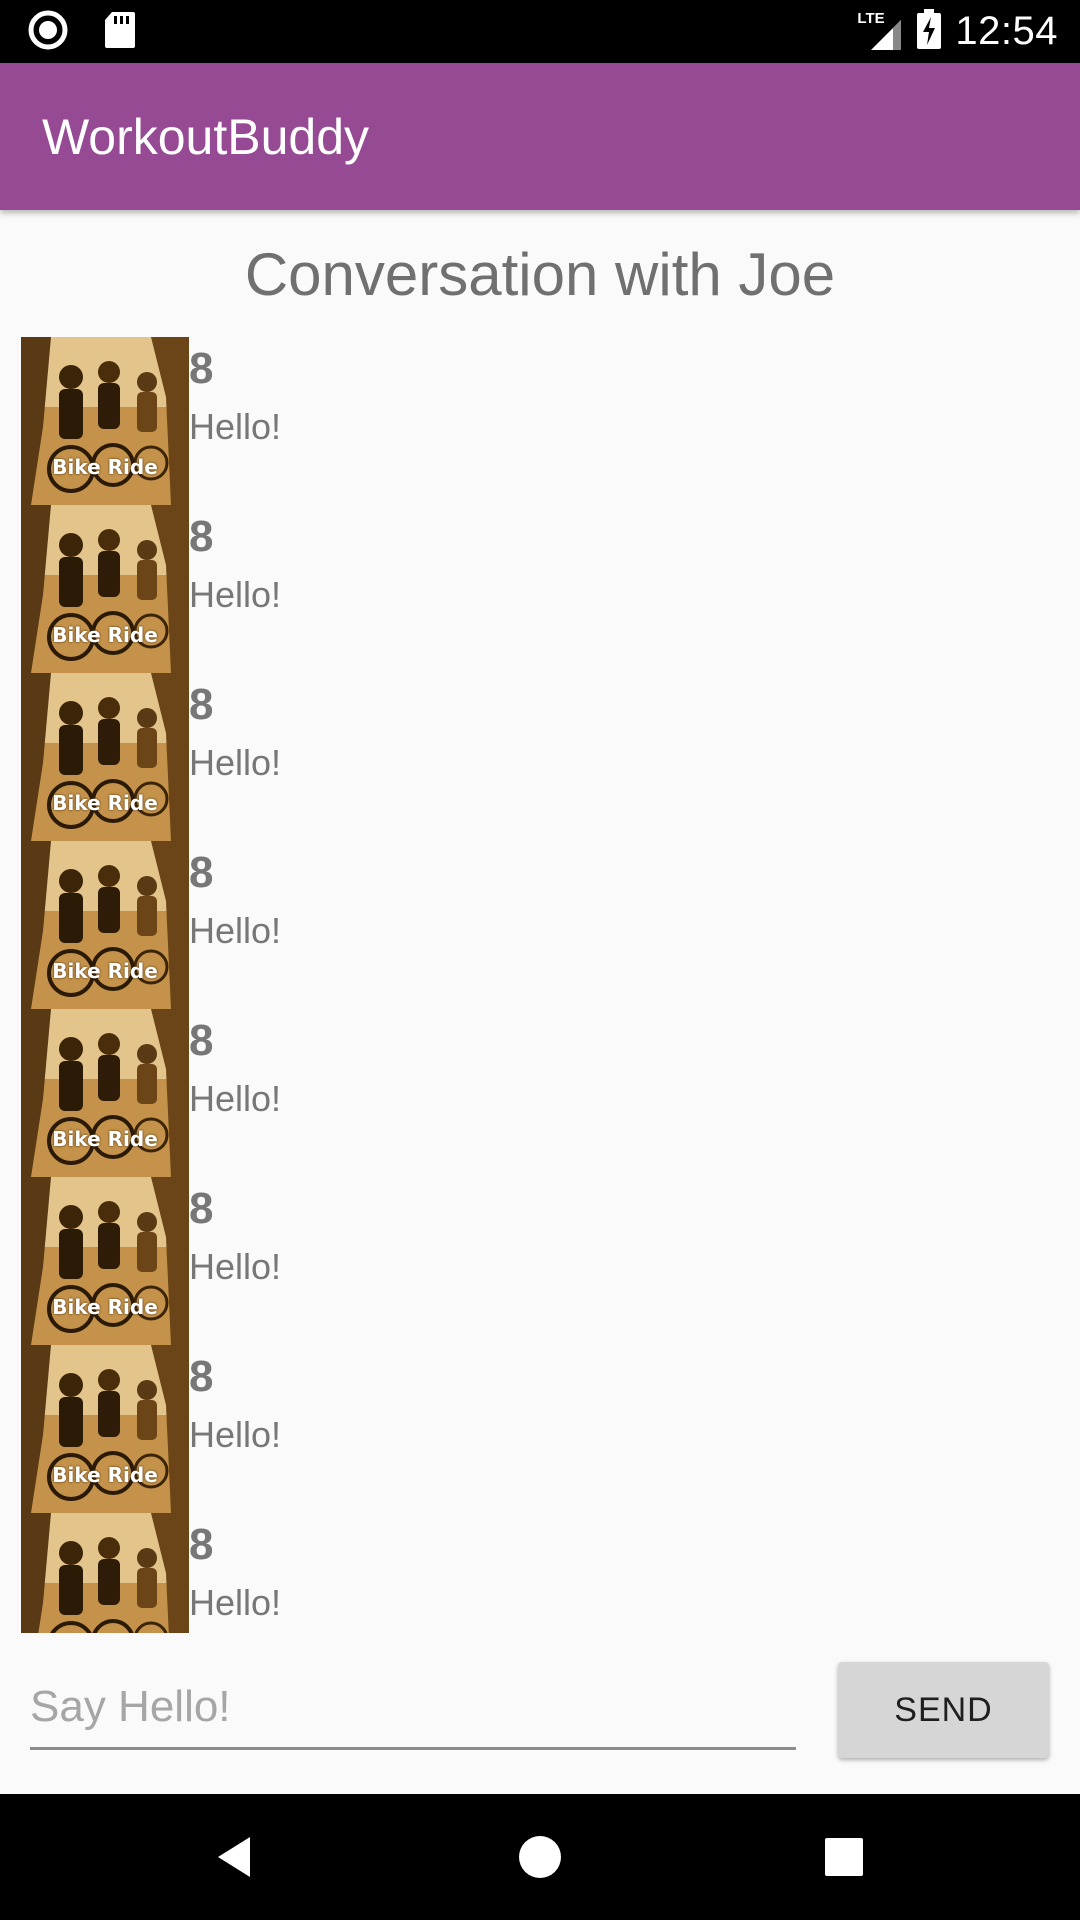  I want to click on home-button, so click(540, 1857).